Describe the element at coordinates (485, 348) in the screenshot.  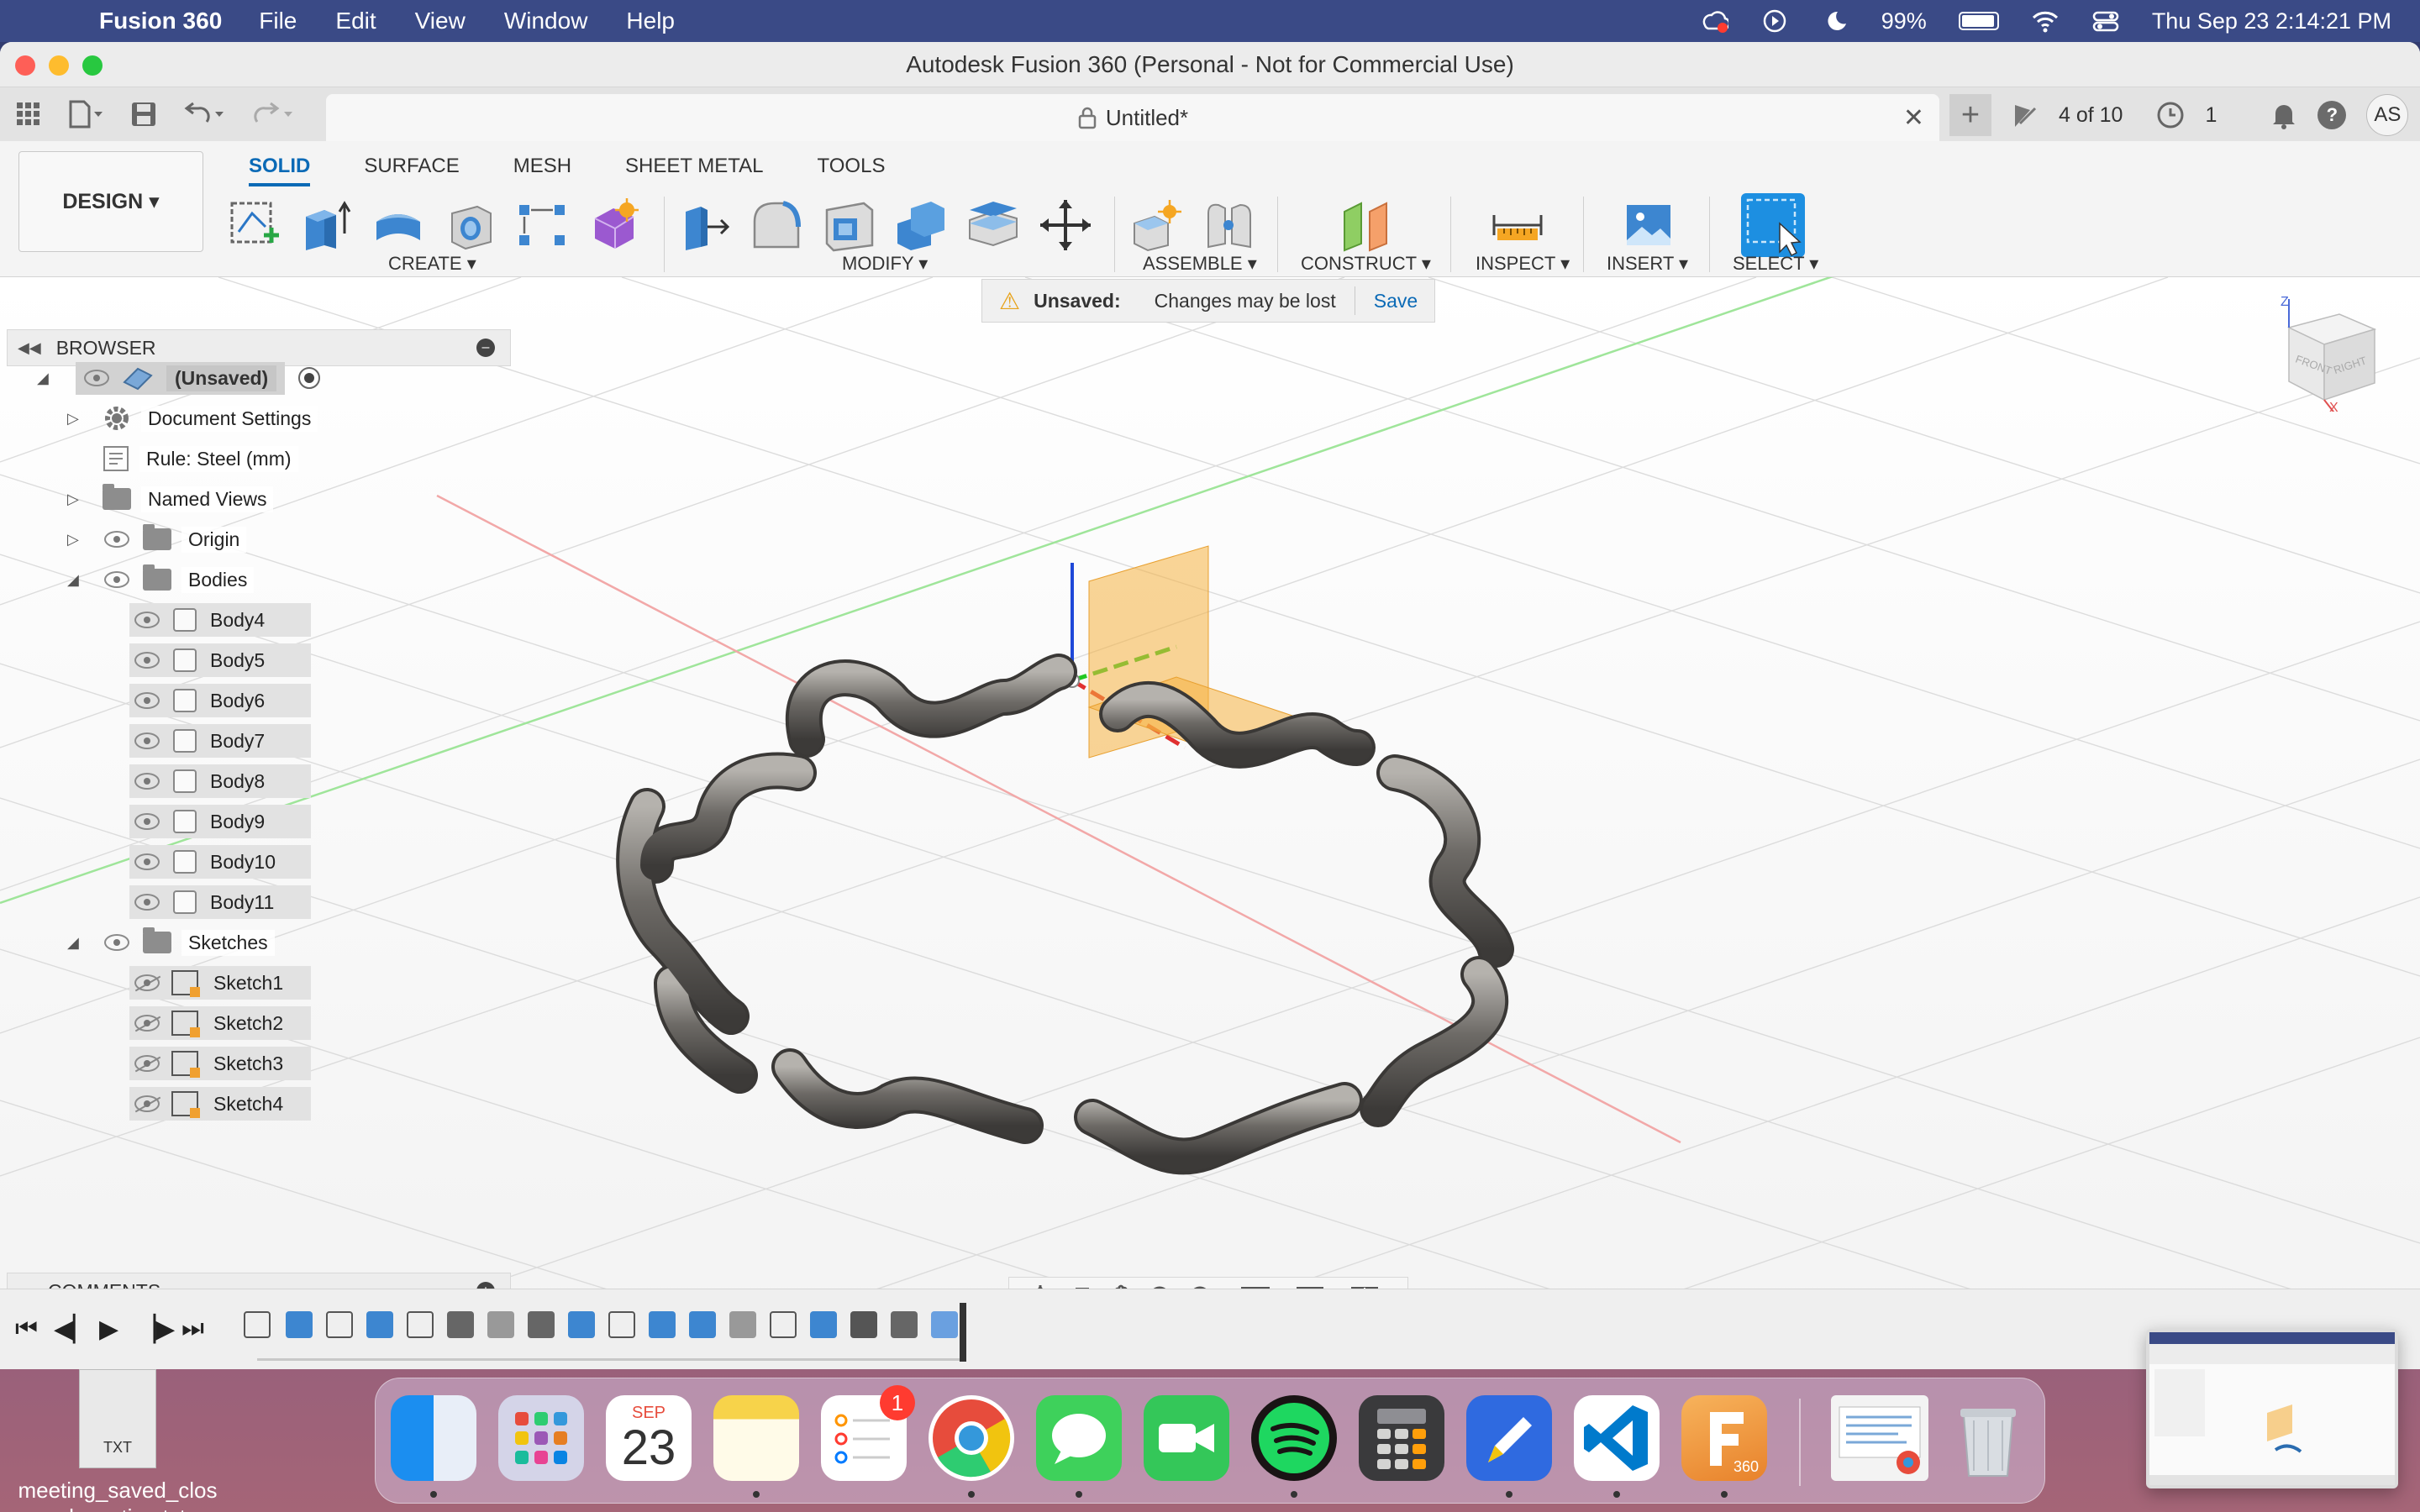
I see `browser-minimize-button: –` at that location.